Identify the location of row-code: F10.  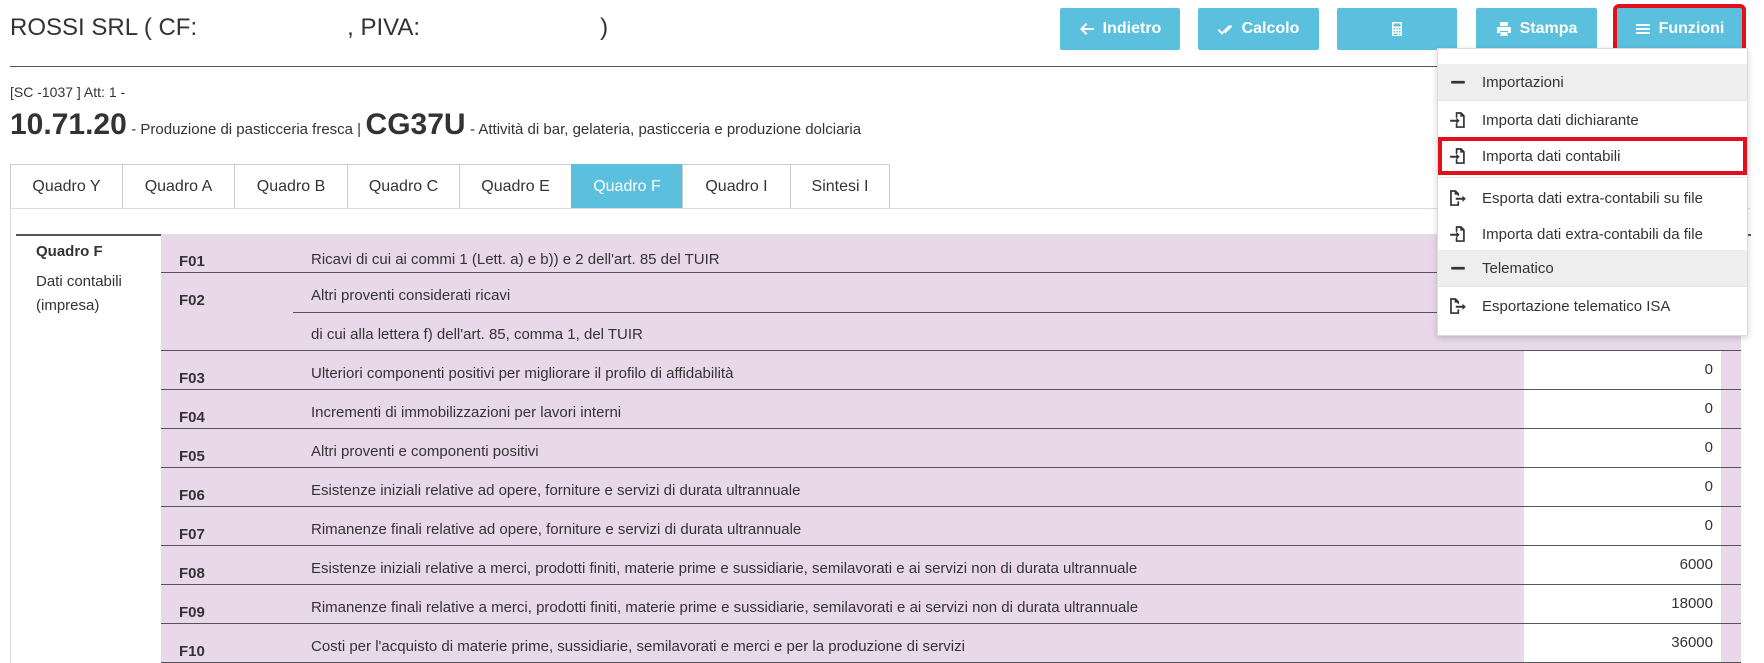
(192, 651).